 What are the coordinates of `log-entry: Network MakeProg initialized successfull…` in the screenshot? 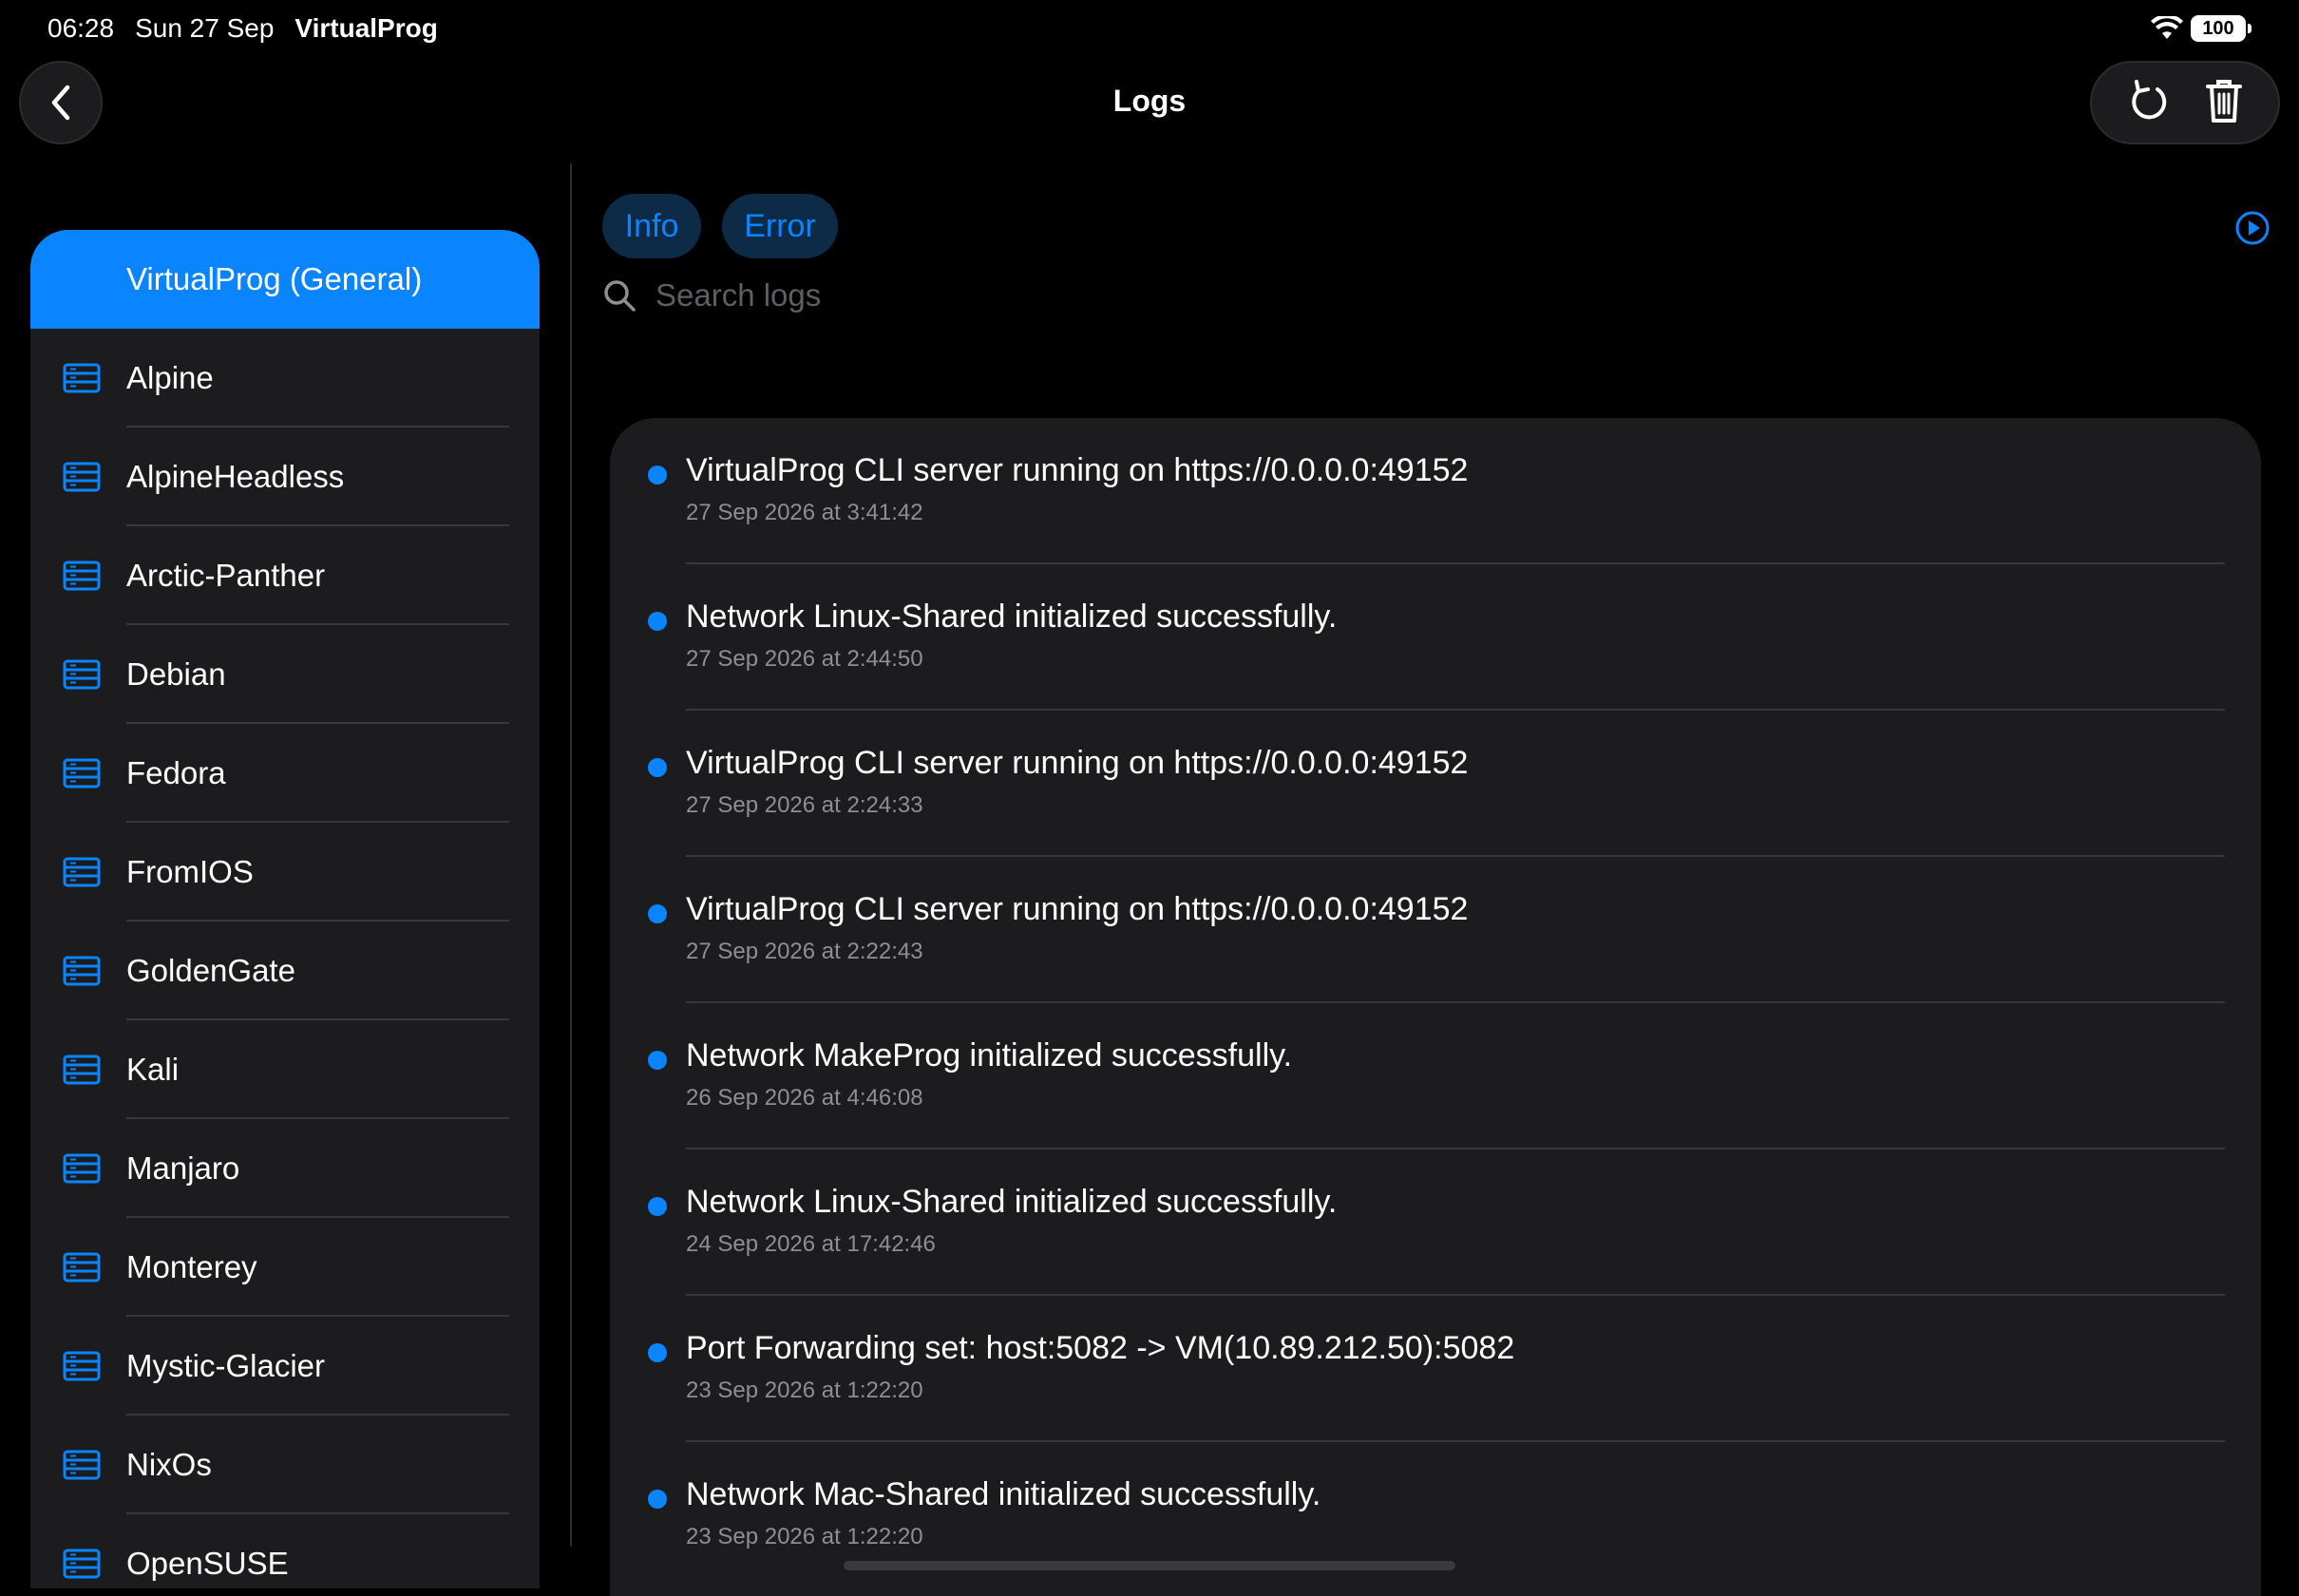 It's located at (1435, 1076).